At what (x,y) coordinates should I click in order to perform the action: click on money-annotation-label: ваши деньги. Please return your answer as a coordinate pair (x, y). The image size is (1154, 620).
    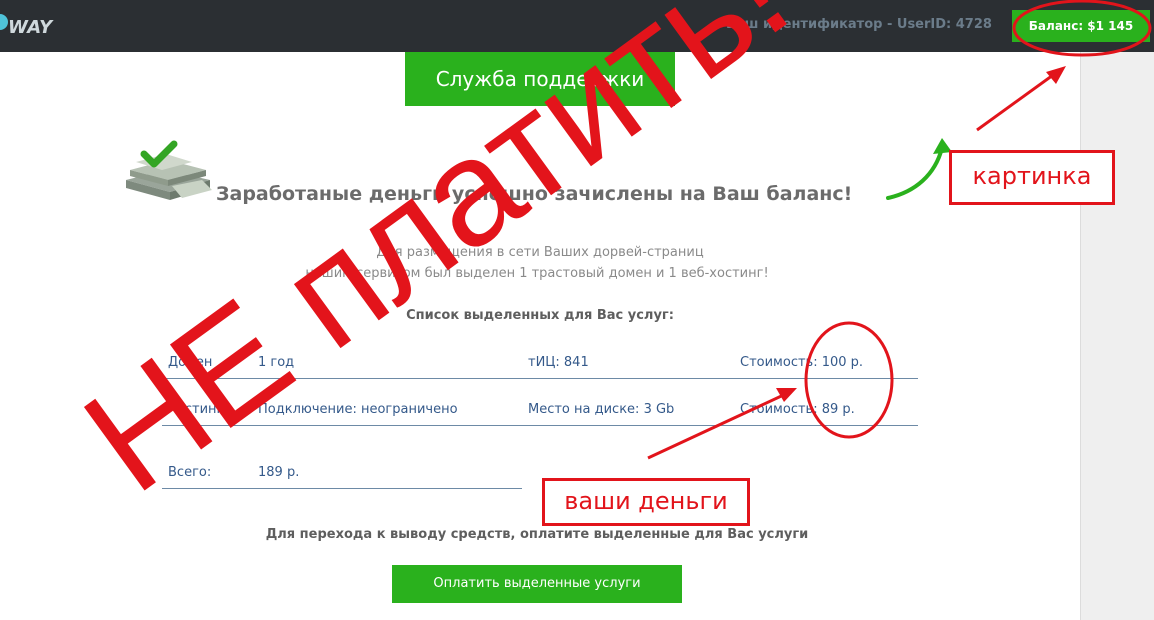
    Looking at the image, I should click on (646, 502).